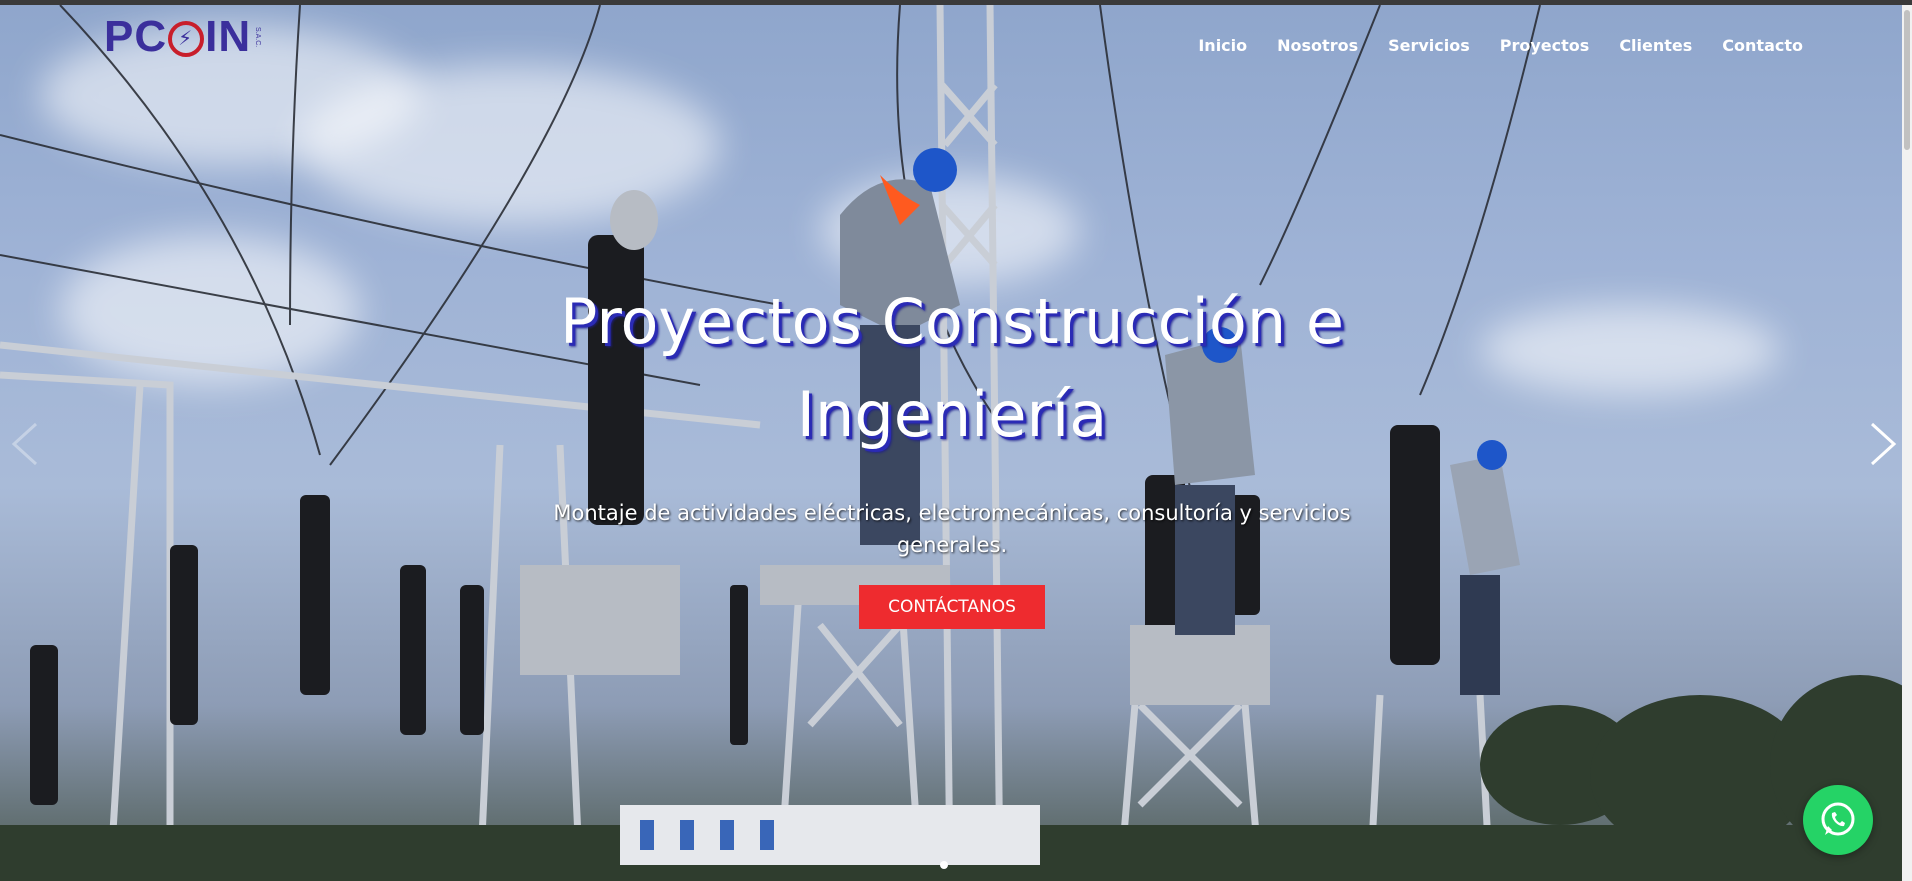 The width and height of the screenshot is (1912, 881). I want to click on whatsapp-icon, so click(1838, 819).